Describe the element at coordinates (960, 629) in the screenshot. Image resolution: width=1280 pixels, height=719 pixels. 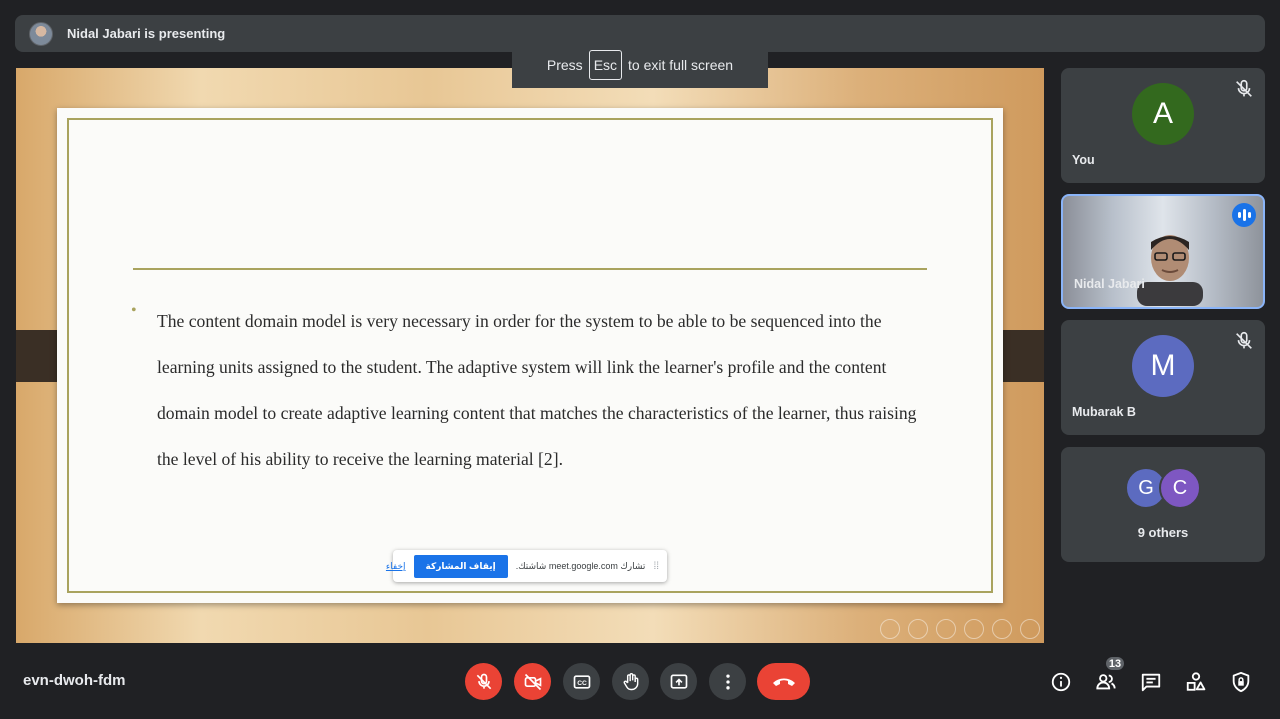
I see `slide-controls` at that location.